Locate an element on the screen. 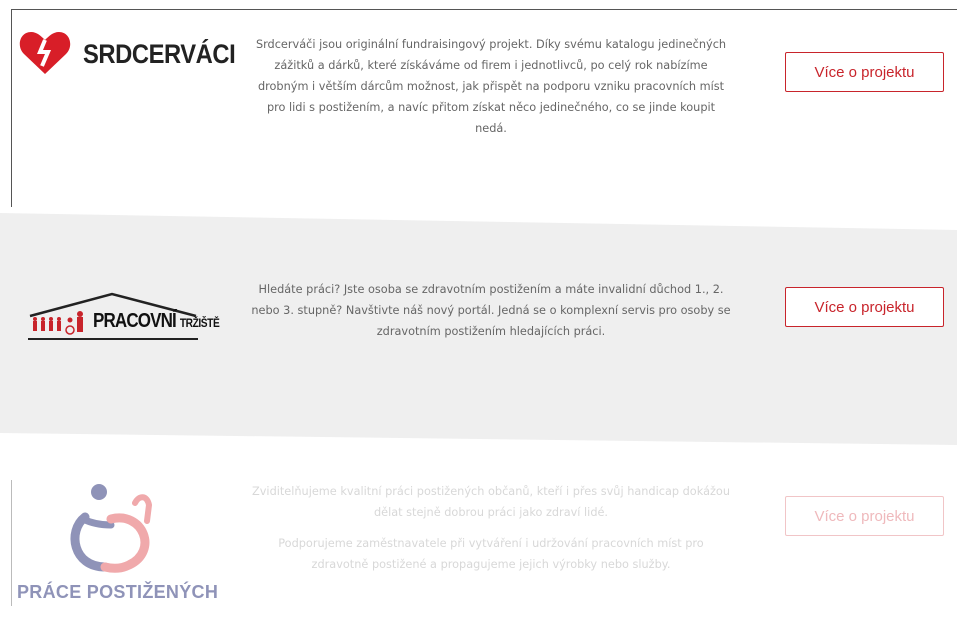 The width and height of the screenshot is (957, 624). pracovni-trziste-more-button: Více o projektu is located at coordinates (864, 307).